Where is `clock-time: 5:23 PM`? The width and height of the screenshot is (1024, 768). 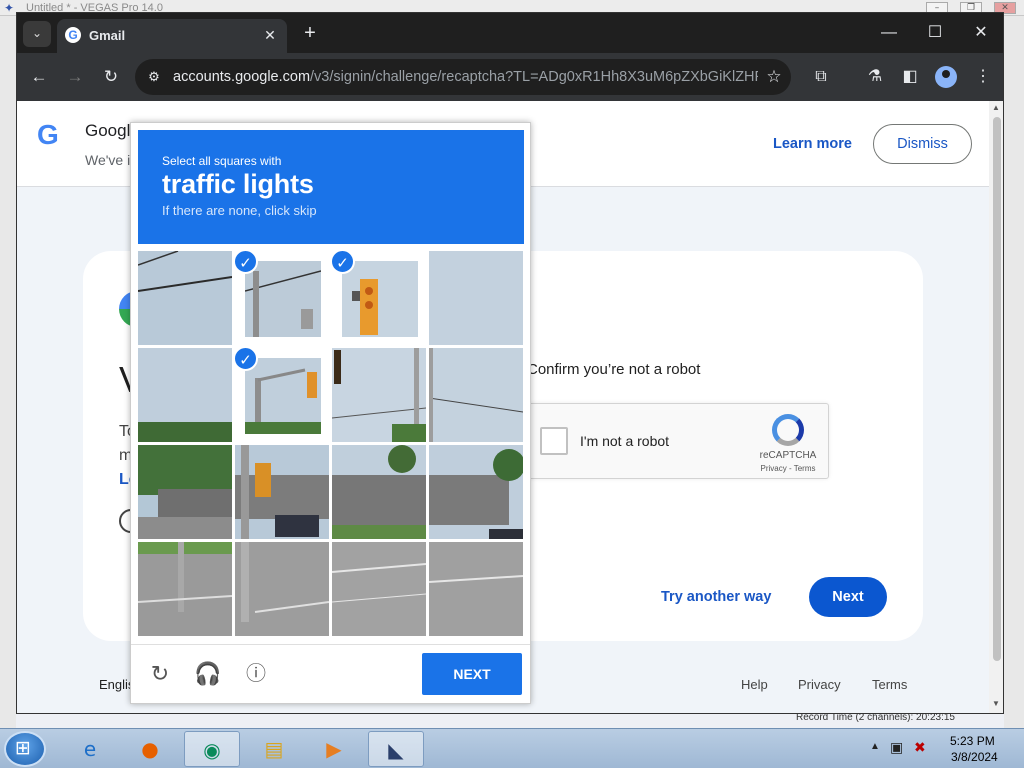 clock-time: 5:23 PM is located at coordinates (972, 741).